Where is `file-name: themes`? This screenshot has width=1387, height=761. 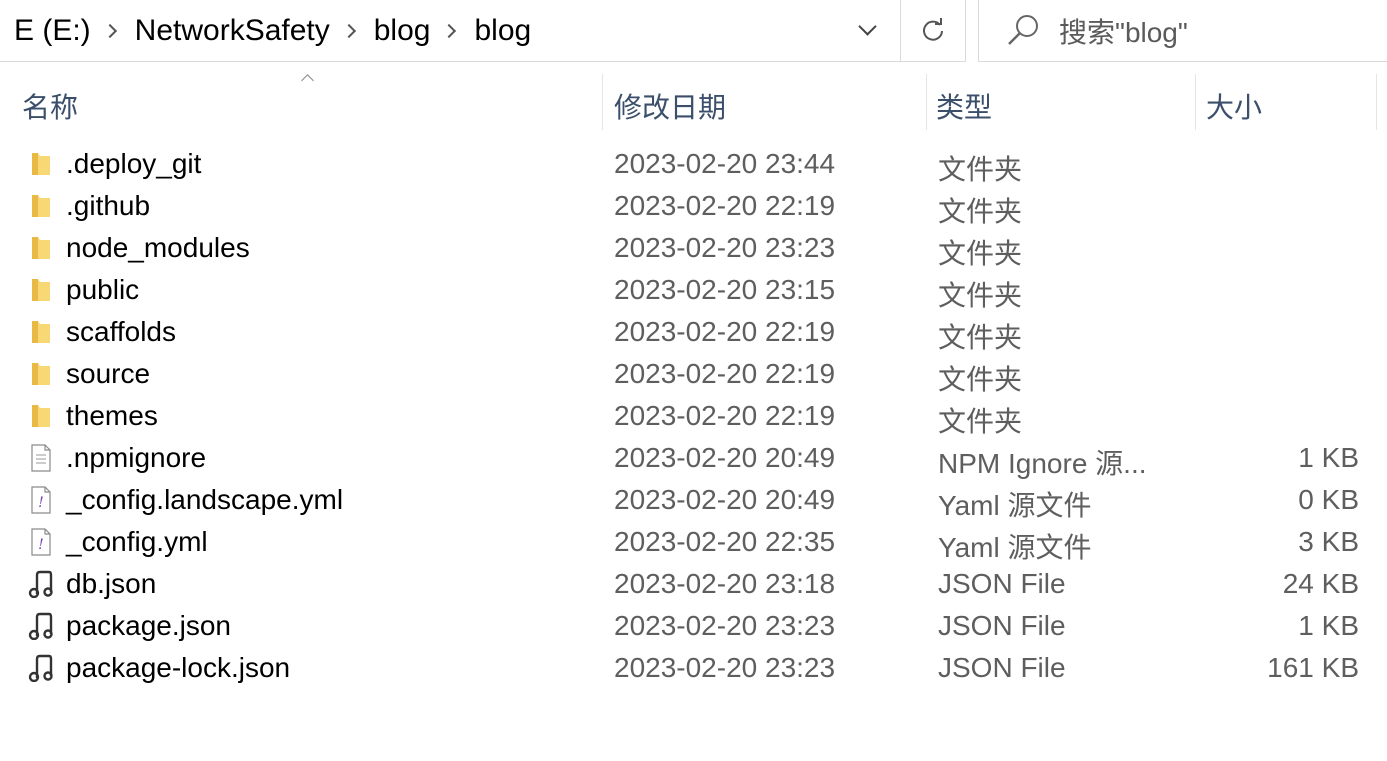
file-name: themes is located at coordinates (112, 416).